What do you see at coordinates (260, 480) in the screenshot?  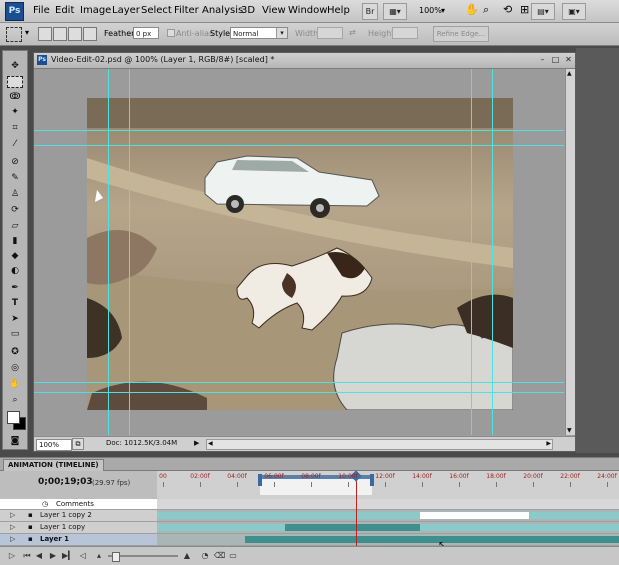 I see `work-area-start-handle` at bounding box center [260, 480].